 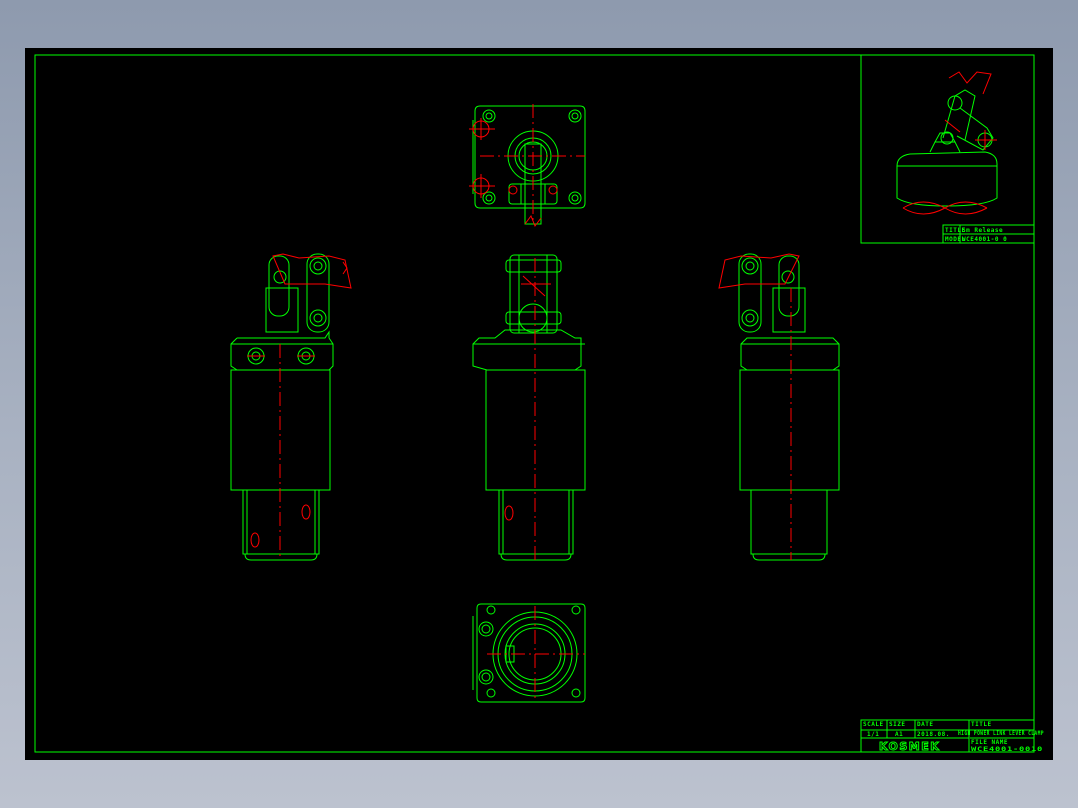 I want to click on right-side-view, so click(x=779, y=407).